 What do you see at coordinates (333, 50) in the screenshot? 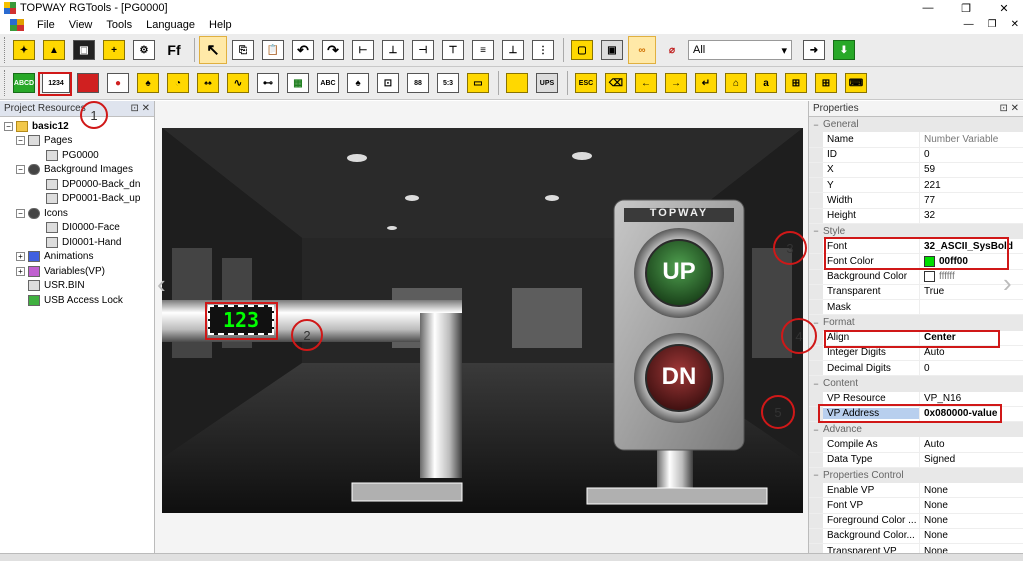
I see `redo-button: ↷` at bounding box center [333, 50].